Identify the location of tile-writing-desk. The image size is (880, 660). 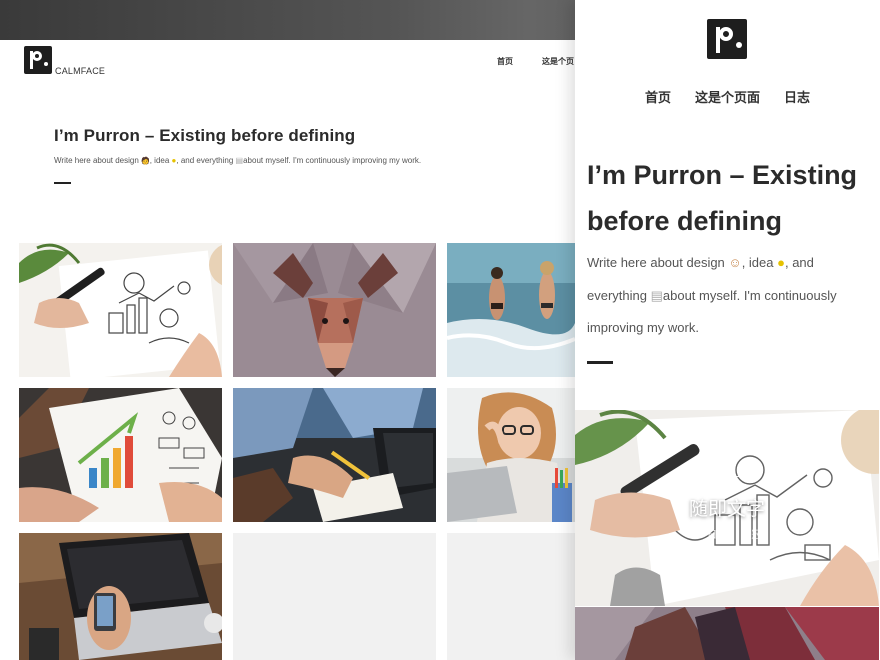
(334, 455).